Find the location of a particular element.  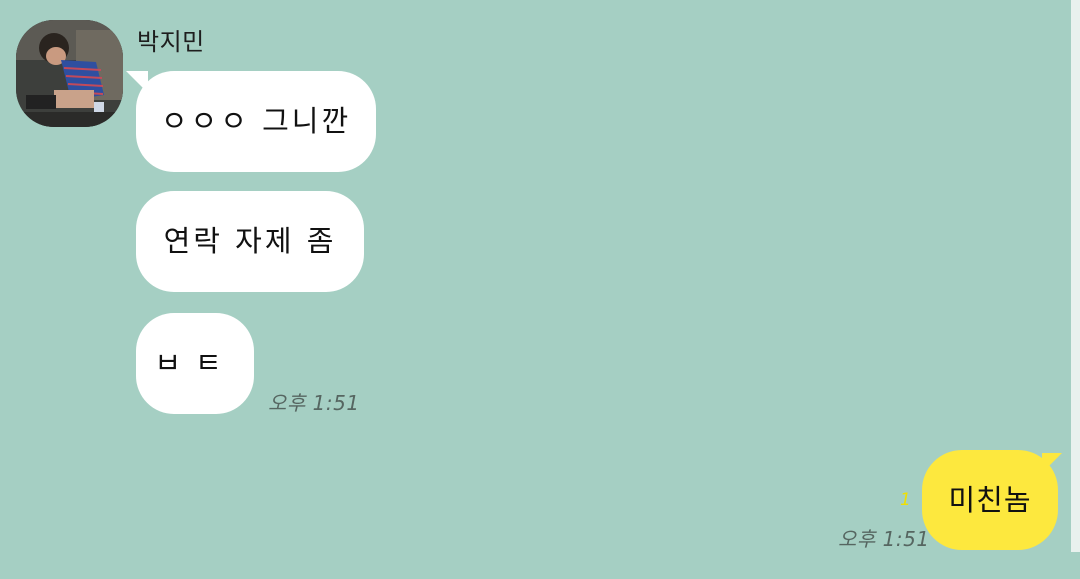

my-message-bubble: 미친놈 is located at coordinates (992, 500).